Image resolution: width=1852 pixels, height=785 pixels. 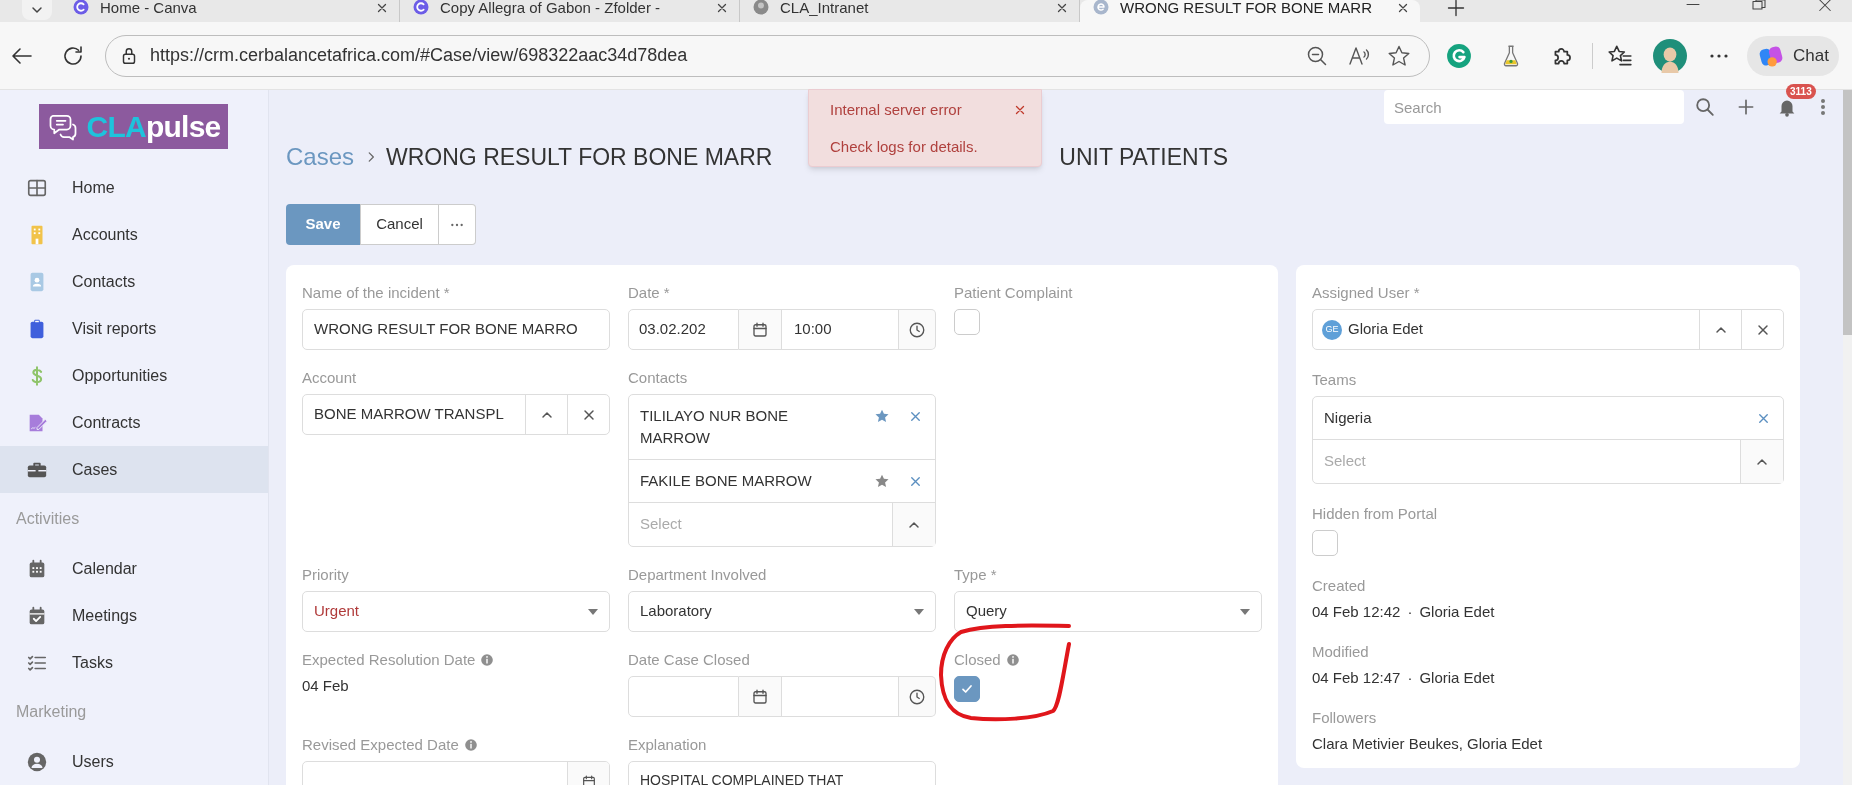 What do you see at coordinates (689, 659) in the screenshot?
I see `field-label: Date Case Closed` at bounding box center [689, 659].